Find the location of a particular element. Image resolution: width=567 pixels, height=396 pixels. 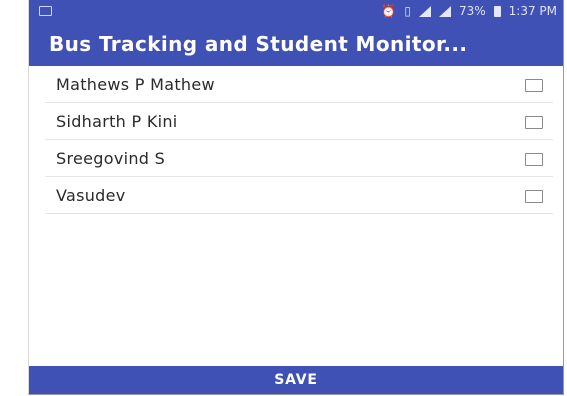

notification-icon is located at coordinates (45, 11).